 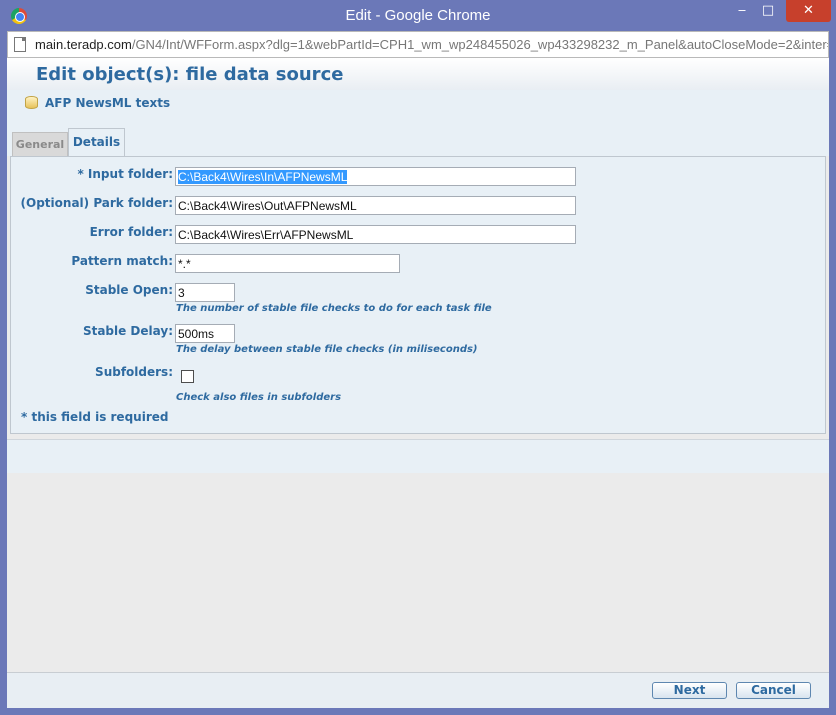 What do you see at coordinates (418, 74) in the screenshot?
I see `page-header: Edit object(s): file data source` at bounding box center [418, 74].